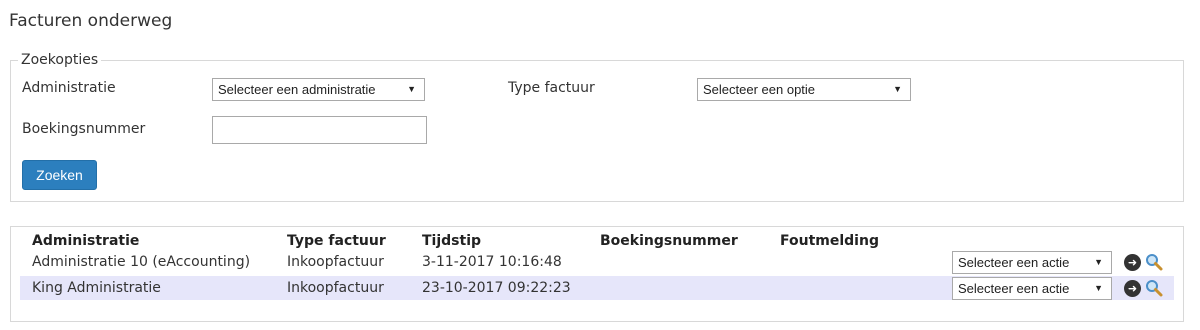 This screenshot has width=1200, height=330. Describe the element at coordinates (551, 88) in the screenshot. I see `type-factuur-label: Type factuur` at that location.